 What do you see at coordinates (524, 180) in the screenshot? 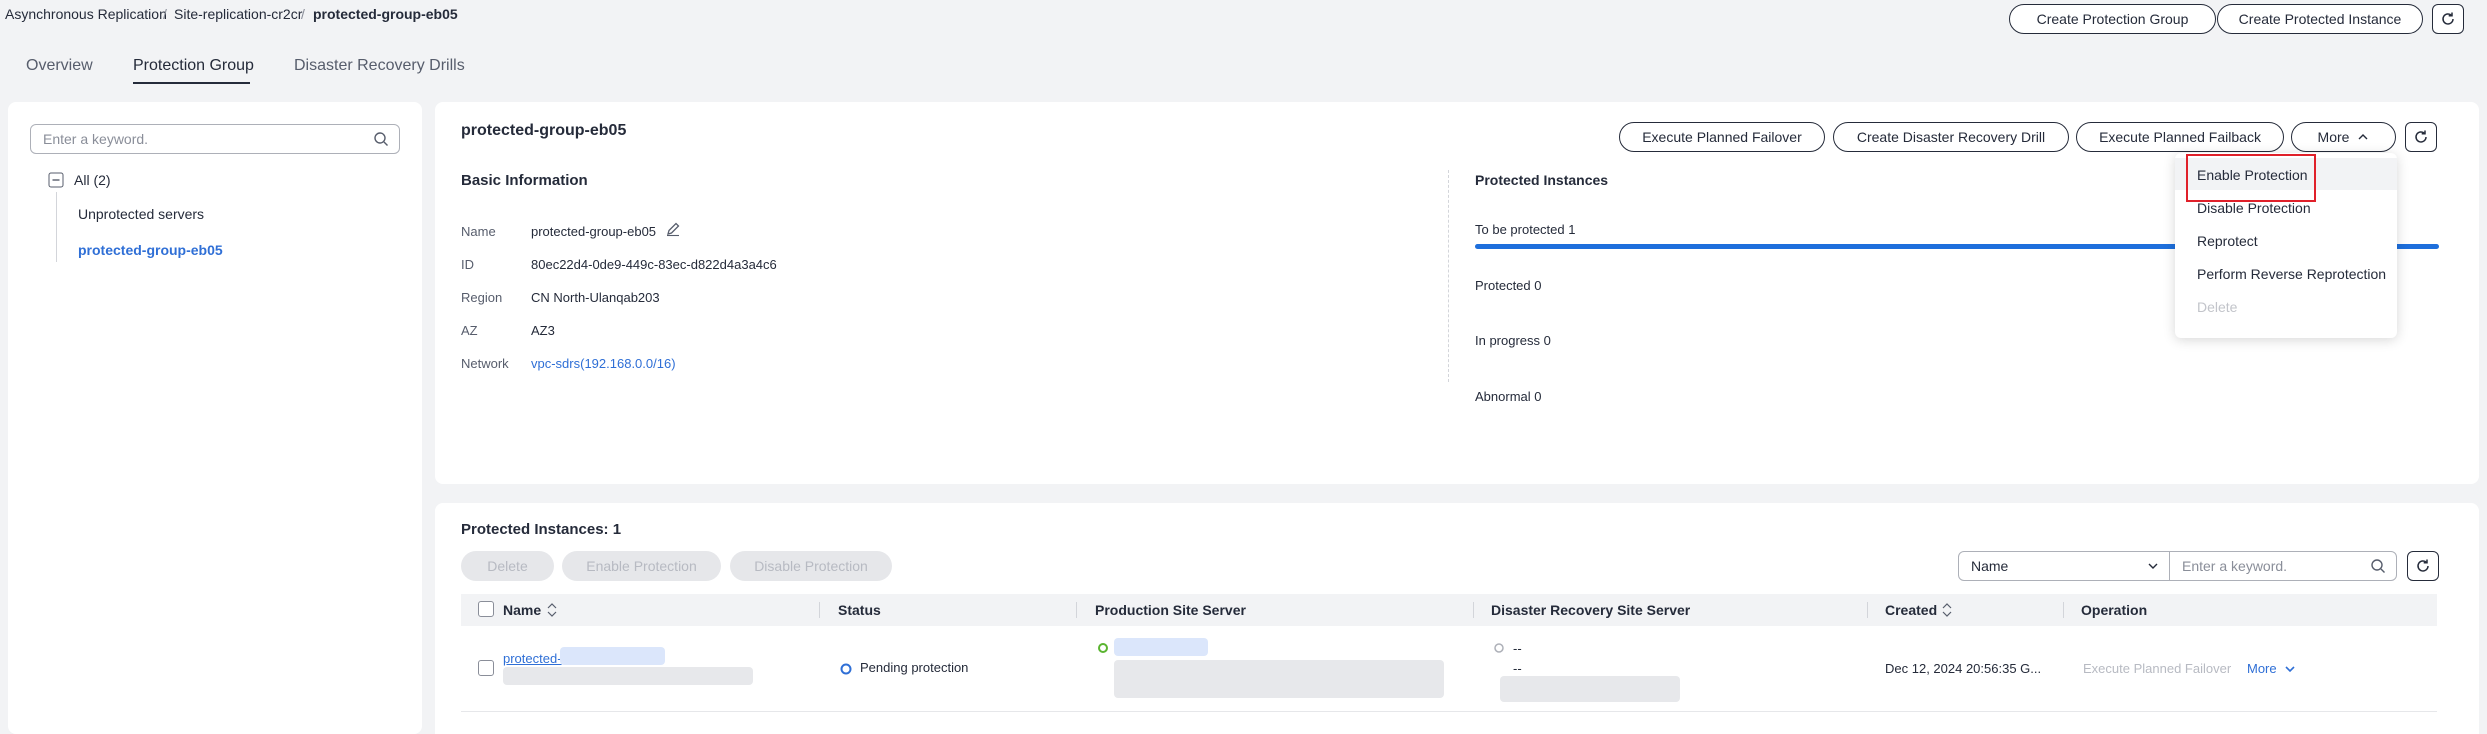
I see `basic-information-title: Basic Information` at bounding box center [524, 180].